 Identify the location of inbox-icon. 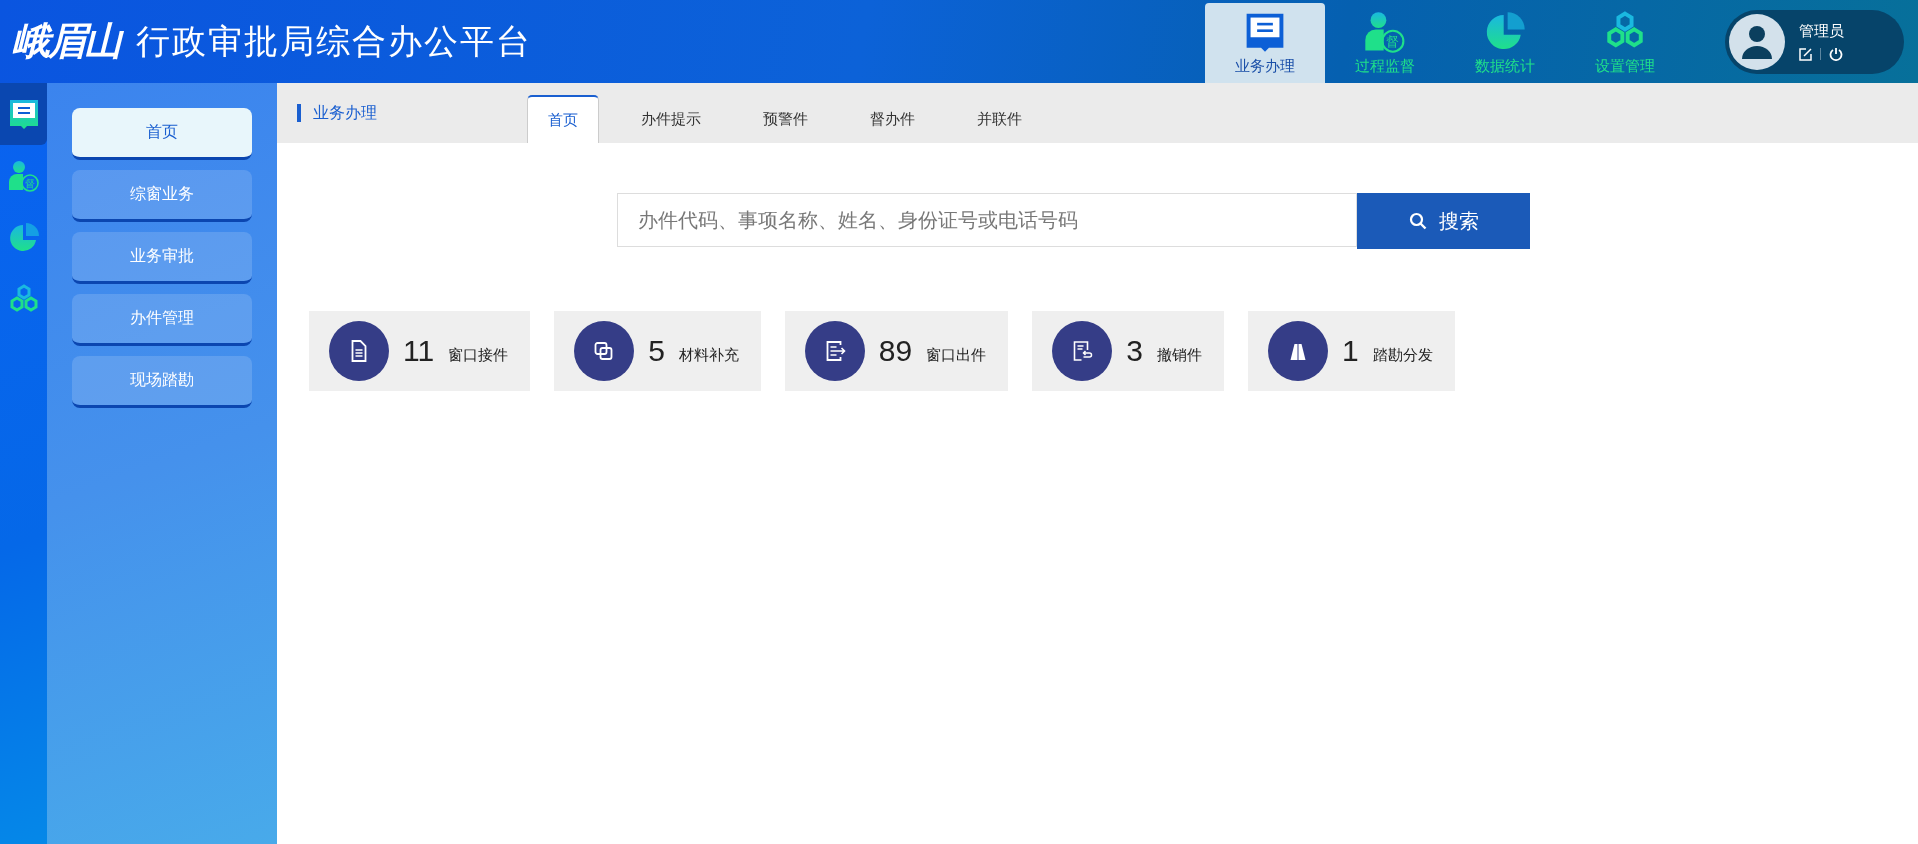
(23, 114).